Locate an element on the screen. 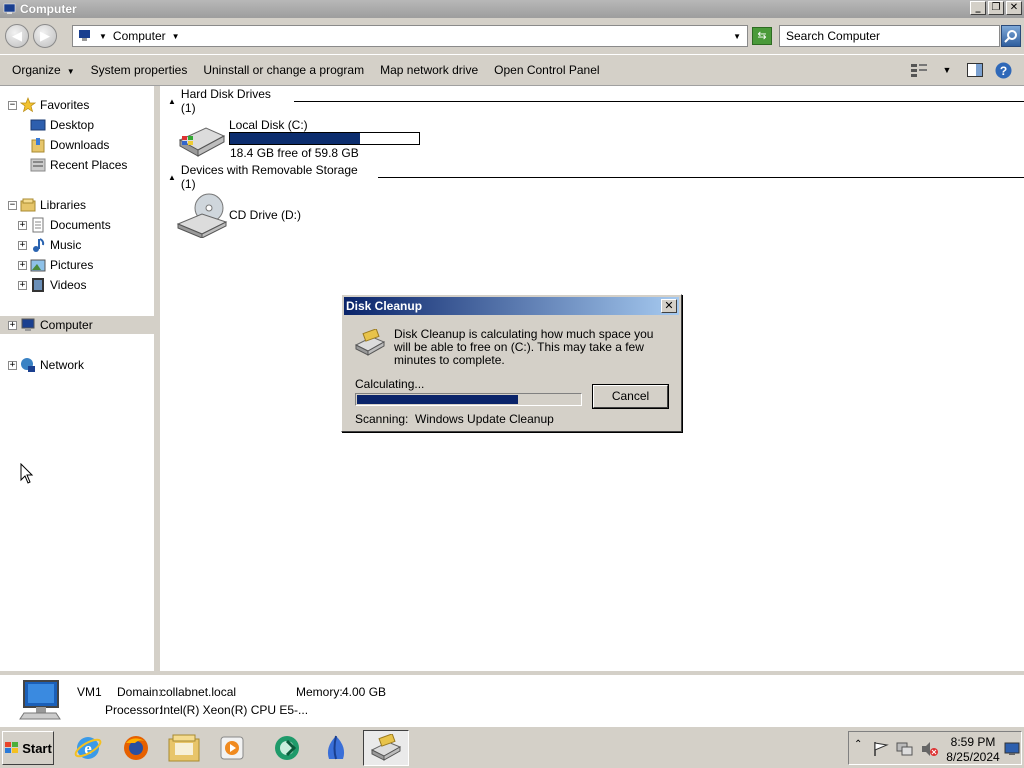 This screenshot has height=768, width=1024. search-button is located at coordinates (1011, 36).